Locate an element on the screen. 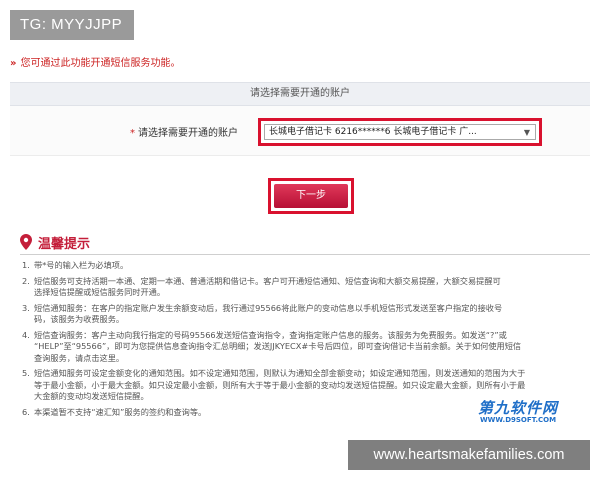 The height and width of the screenshot is (480, 600). tip-text: 带*号的输入栏为必填项。 is located at coordinates (81, 265).